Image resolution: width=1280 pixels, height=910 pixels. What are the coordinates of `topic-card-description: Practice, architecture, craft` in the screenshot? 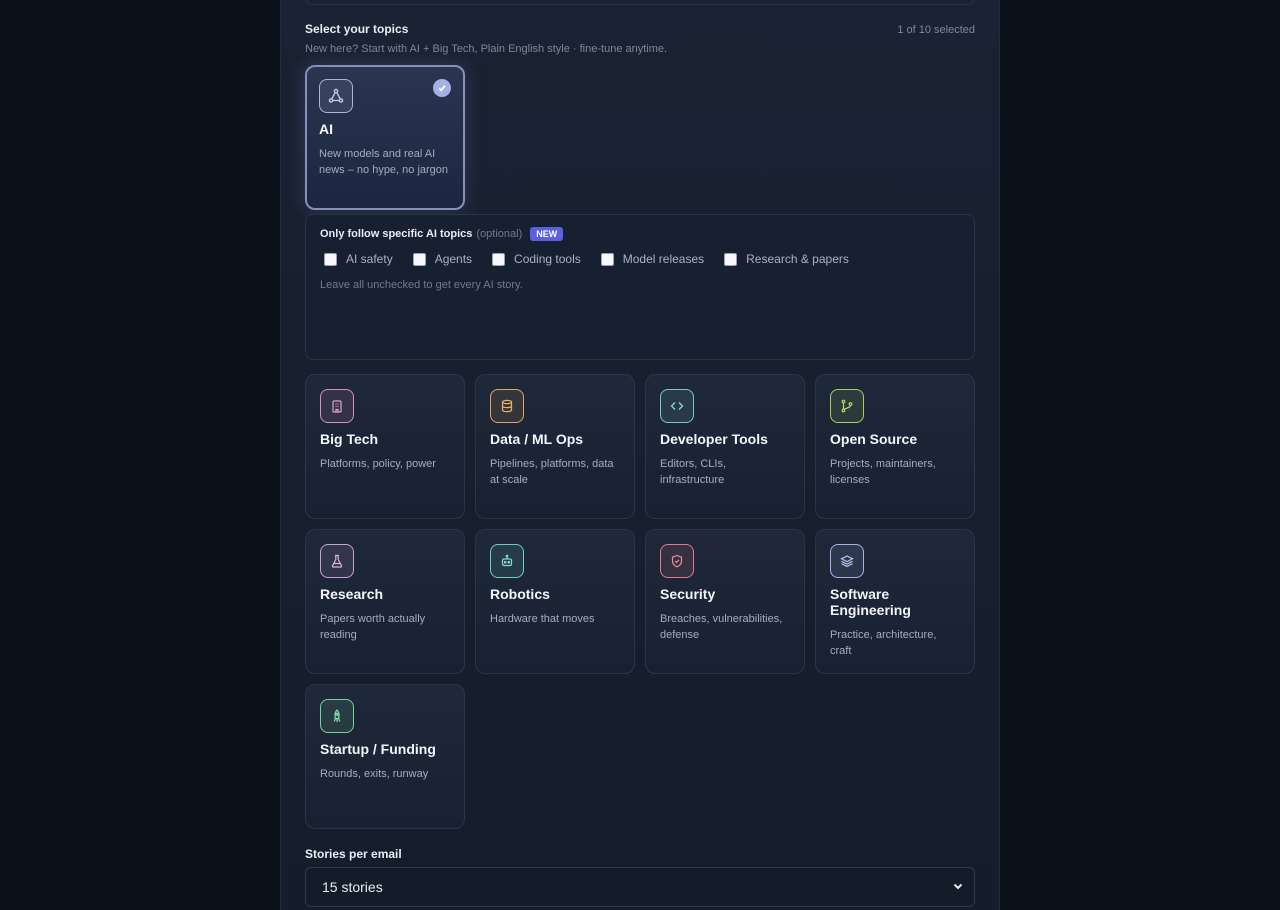 It's located at (883, 643).